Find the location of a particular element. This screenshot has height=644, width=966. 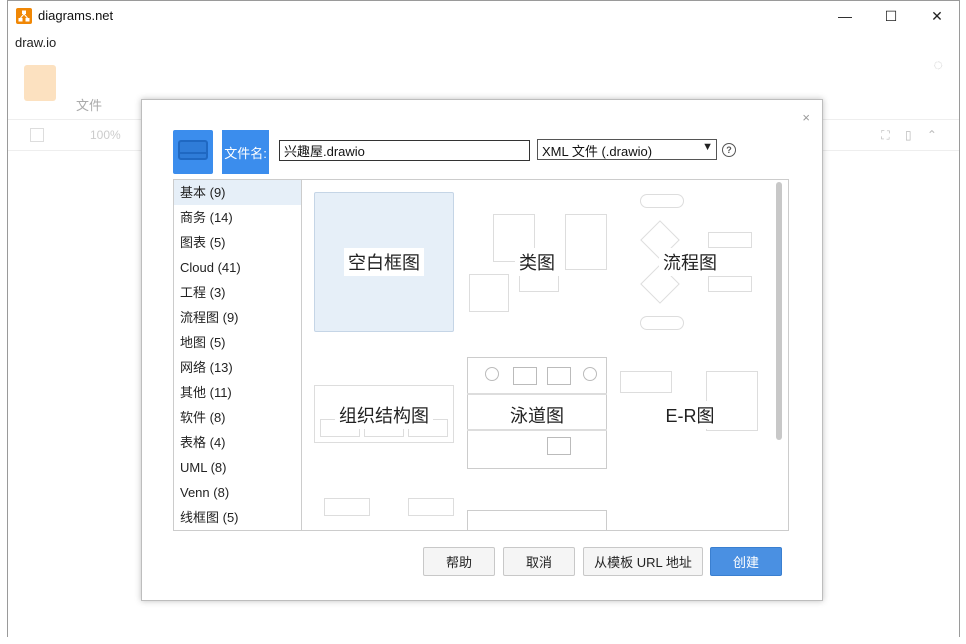

help-icon: ? is located at coordinates (729, 150).